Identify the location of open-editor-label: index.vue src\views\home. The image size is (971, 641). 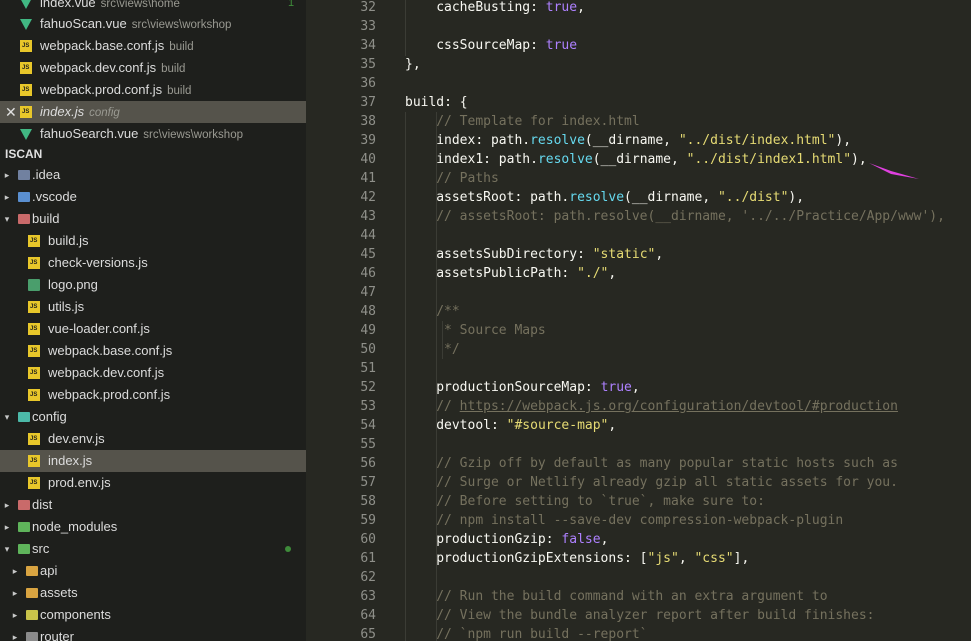
(110, 7).